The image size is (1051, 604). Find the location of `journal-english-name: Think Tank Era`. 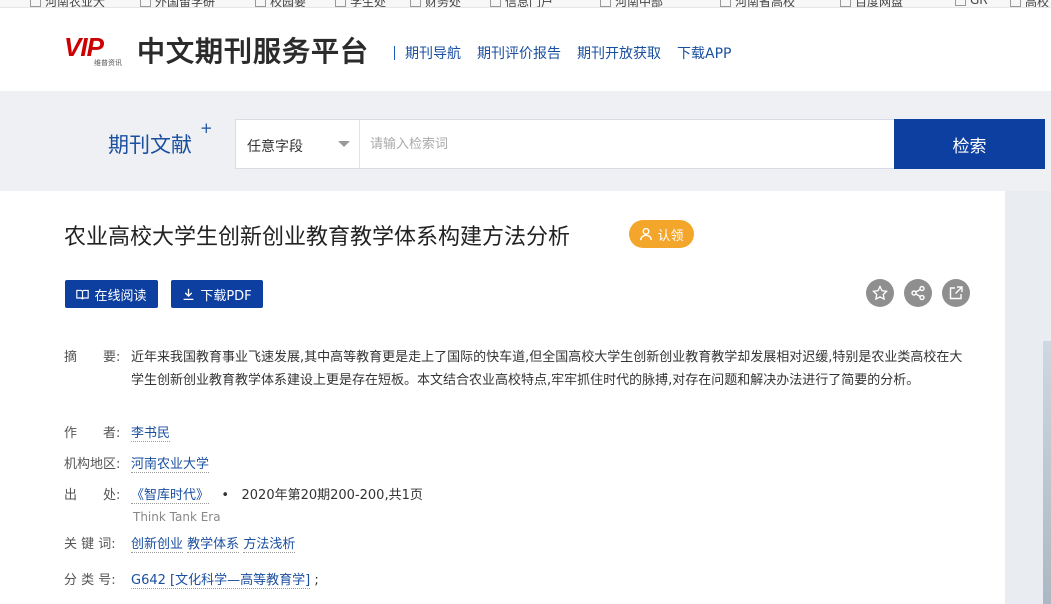

journal-english-name: Think Tank Era is located at coordinates (177, 517).